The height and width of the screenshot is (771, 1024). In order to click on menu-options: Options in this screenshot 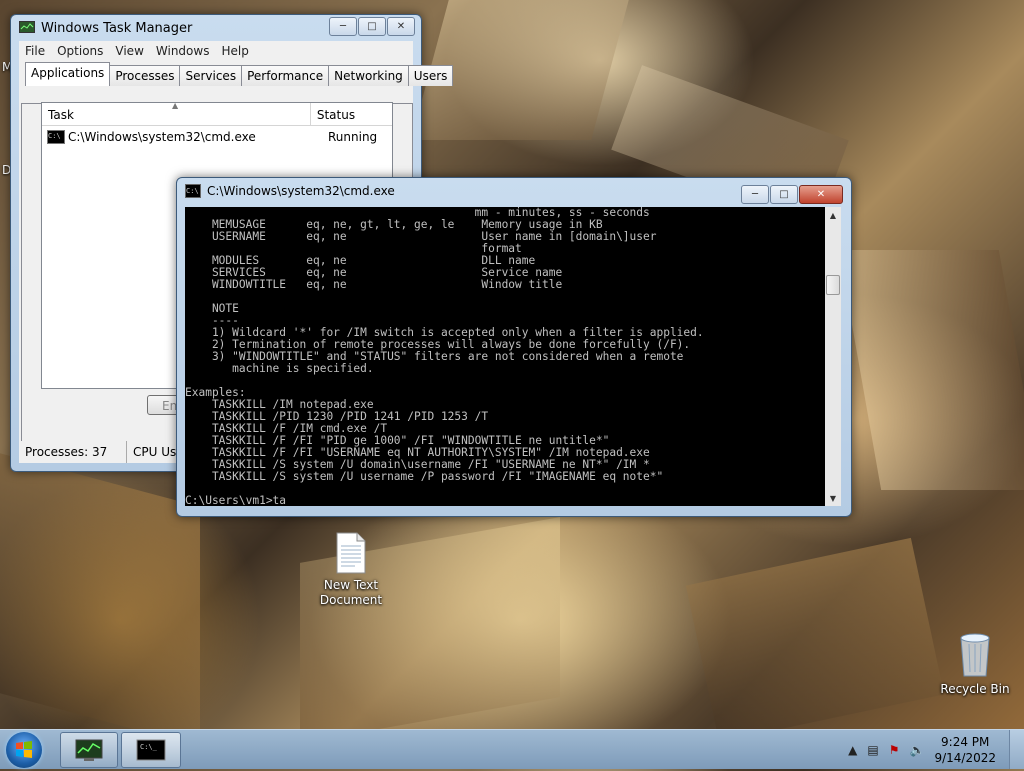, I will do `click(80, 51)`.